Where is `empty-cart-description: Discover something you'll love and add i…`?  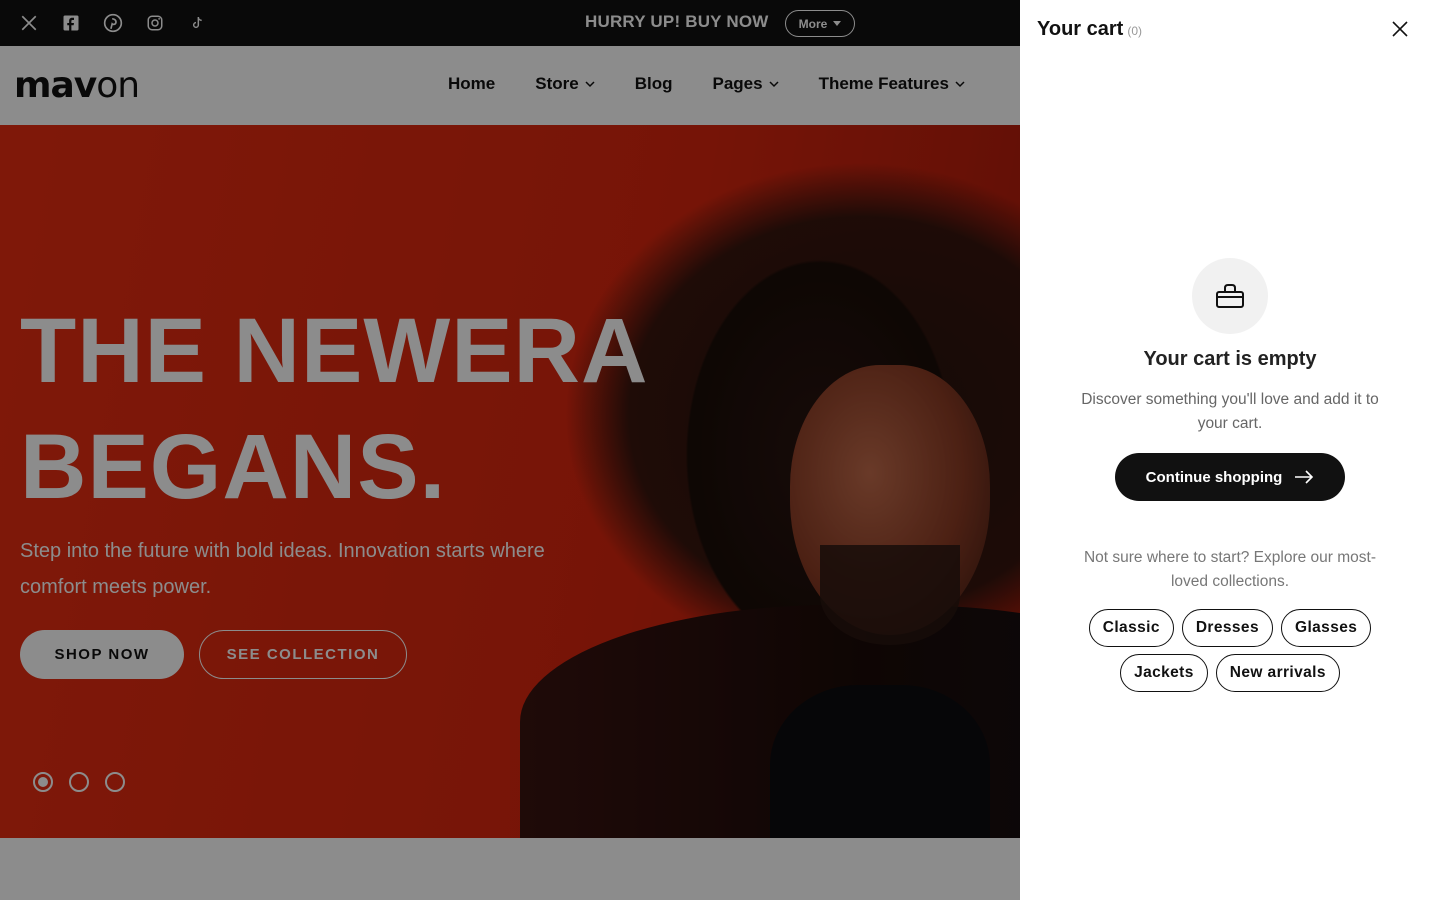 empty-cart-description: Discover something you'll love and add i… is located at coordinates (1230, 411).